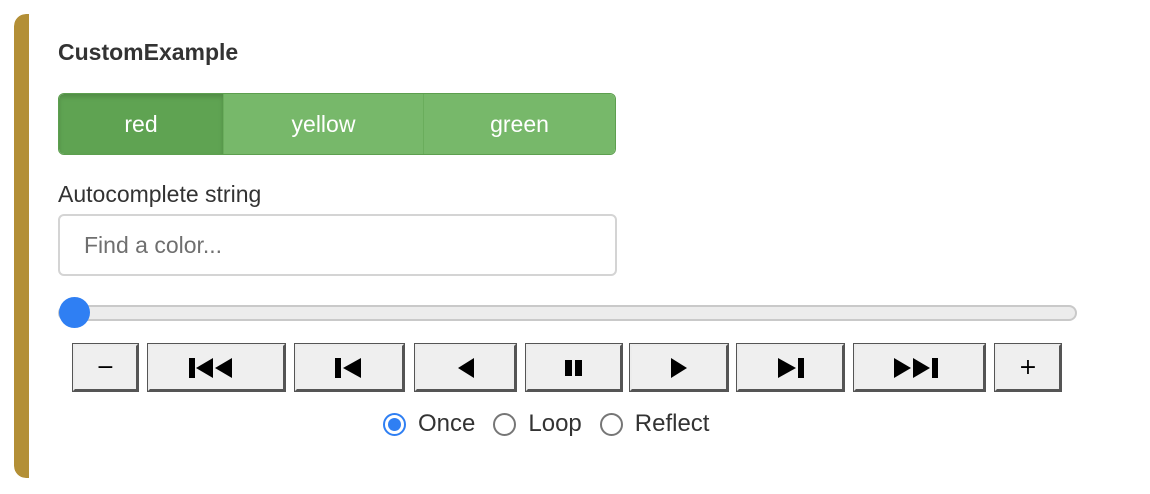  I want to click on step-forward-icon, so click(790, 367).